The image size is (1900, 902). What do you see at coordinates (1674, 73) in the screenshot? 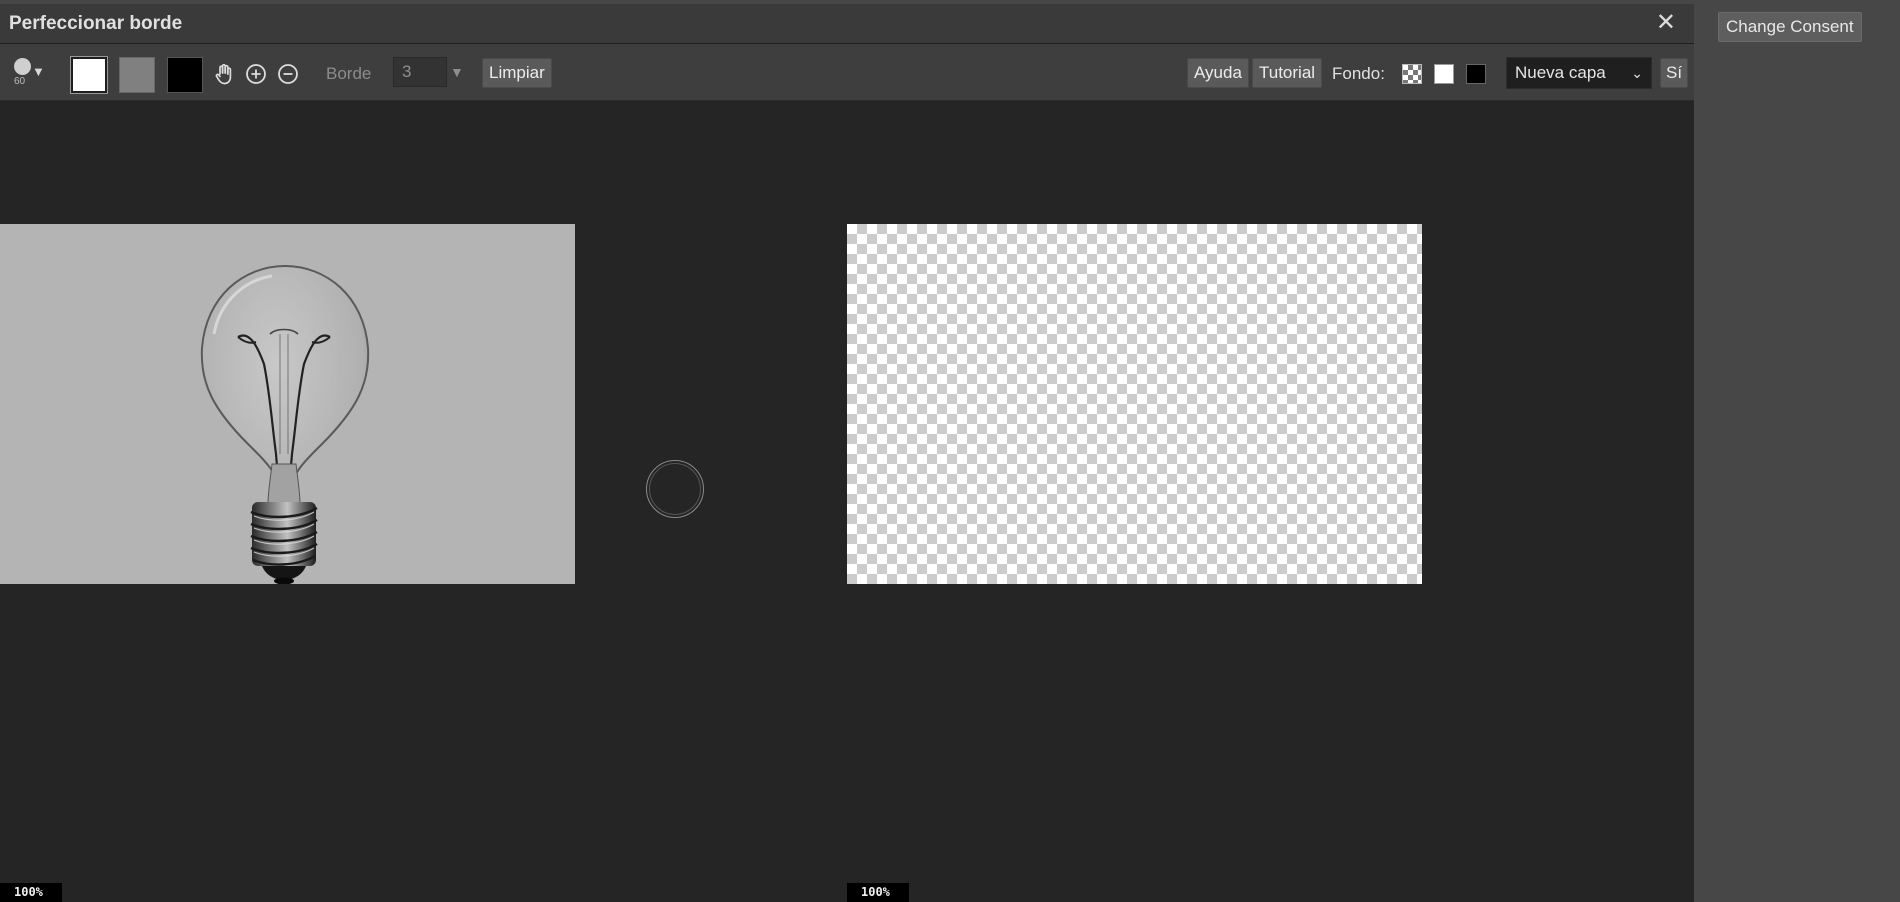
I see `confirm-button: Sí` at bounding box center [1674, 73].